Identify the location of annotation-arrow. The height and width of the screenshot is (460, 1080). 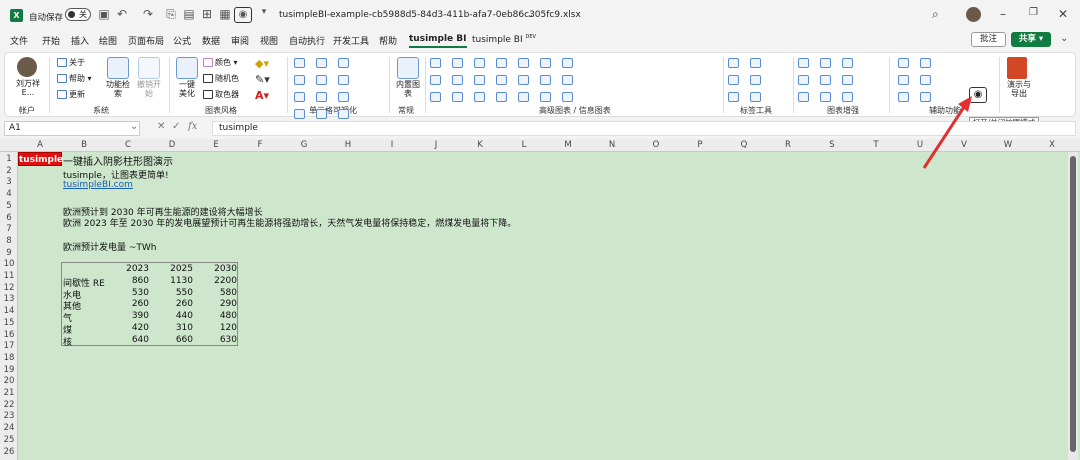
(947, 132).